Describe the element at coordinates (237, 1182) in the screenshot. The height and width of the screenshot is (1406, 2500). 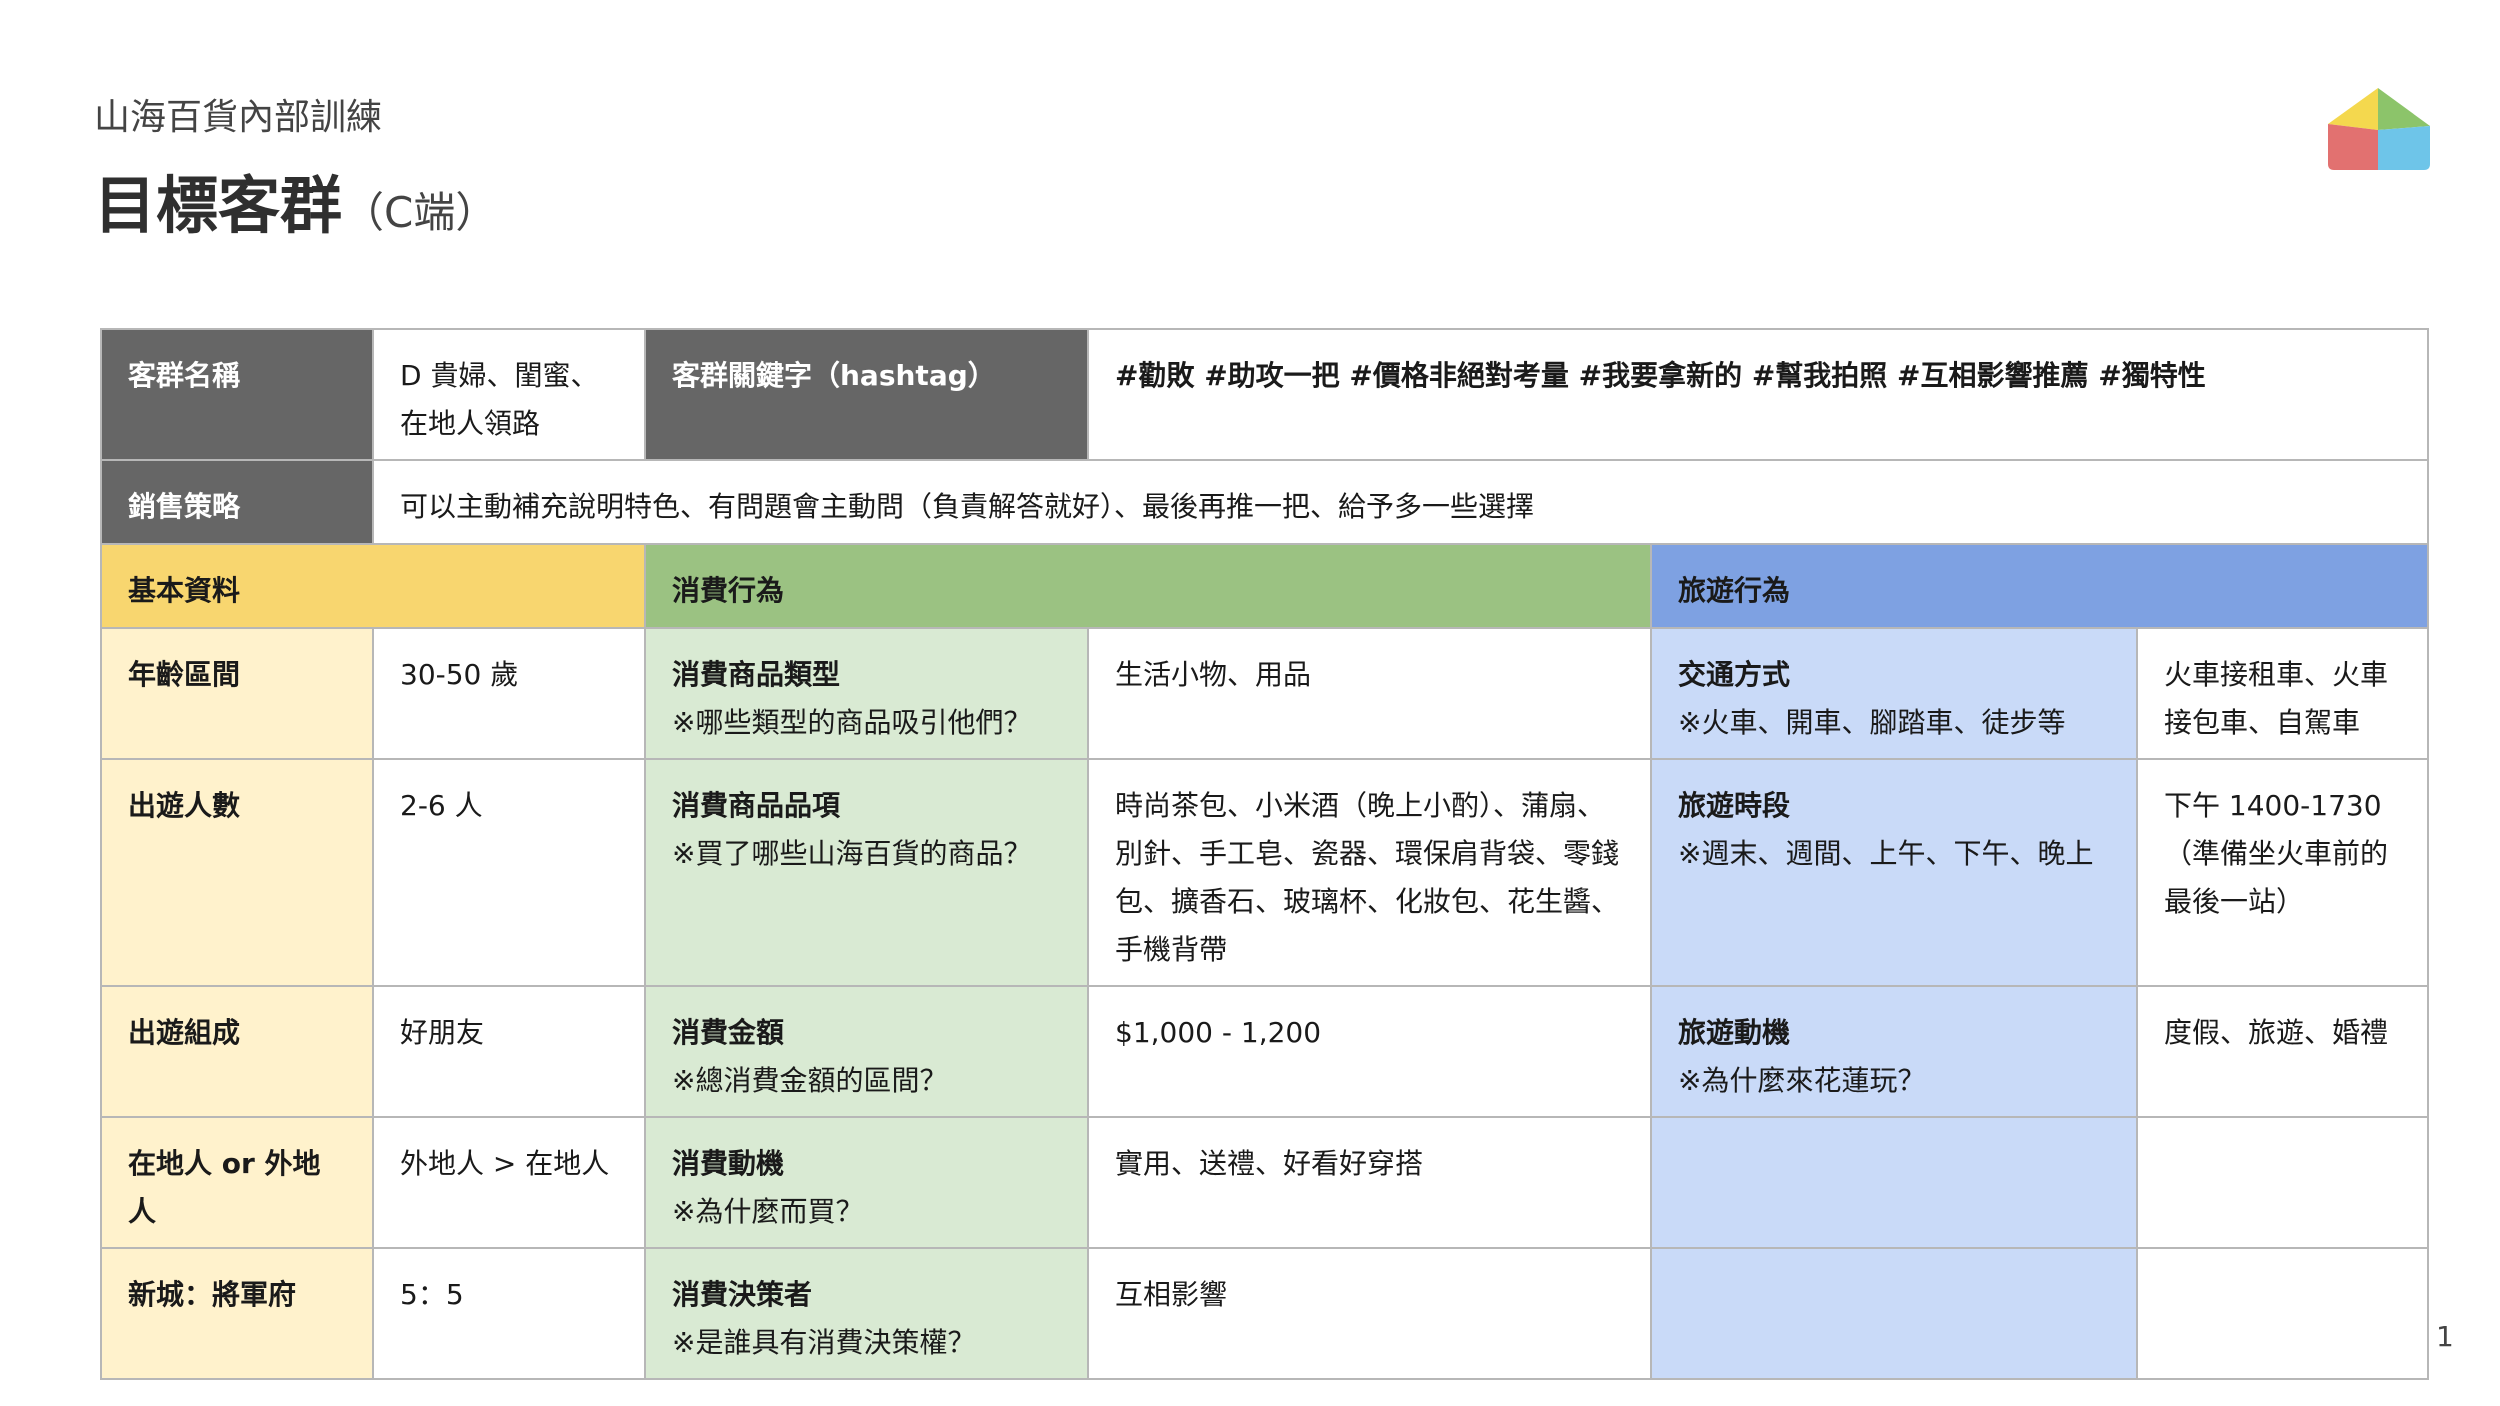
I see `basic-label: 在地人 or 外地人` at that location.